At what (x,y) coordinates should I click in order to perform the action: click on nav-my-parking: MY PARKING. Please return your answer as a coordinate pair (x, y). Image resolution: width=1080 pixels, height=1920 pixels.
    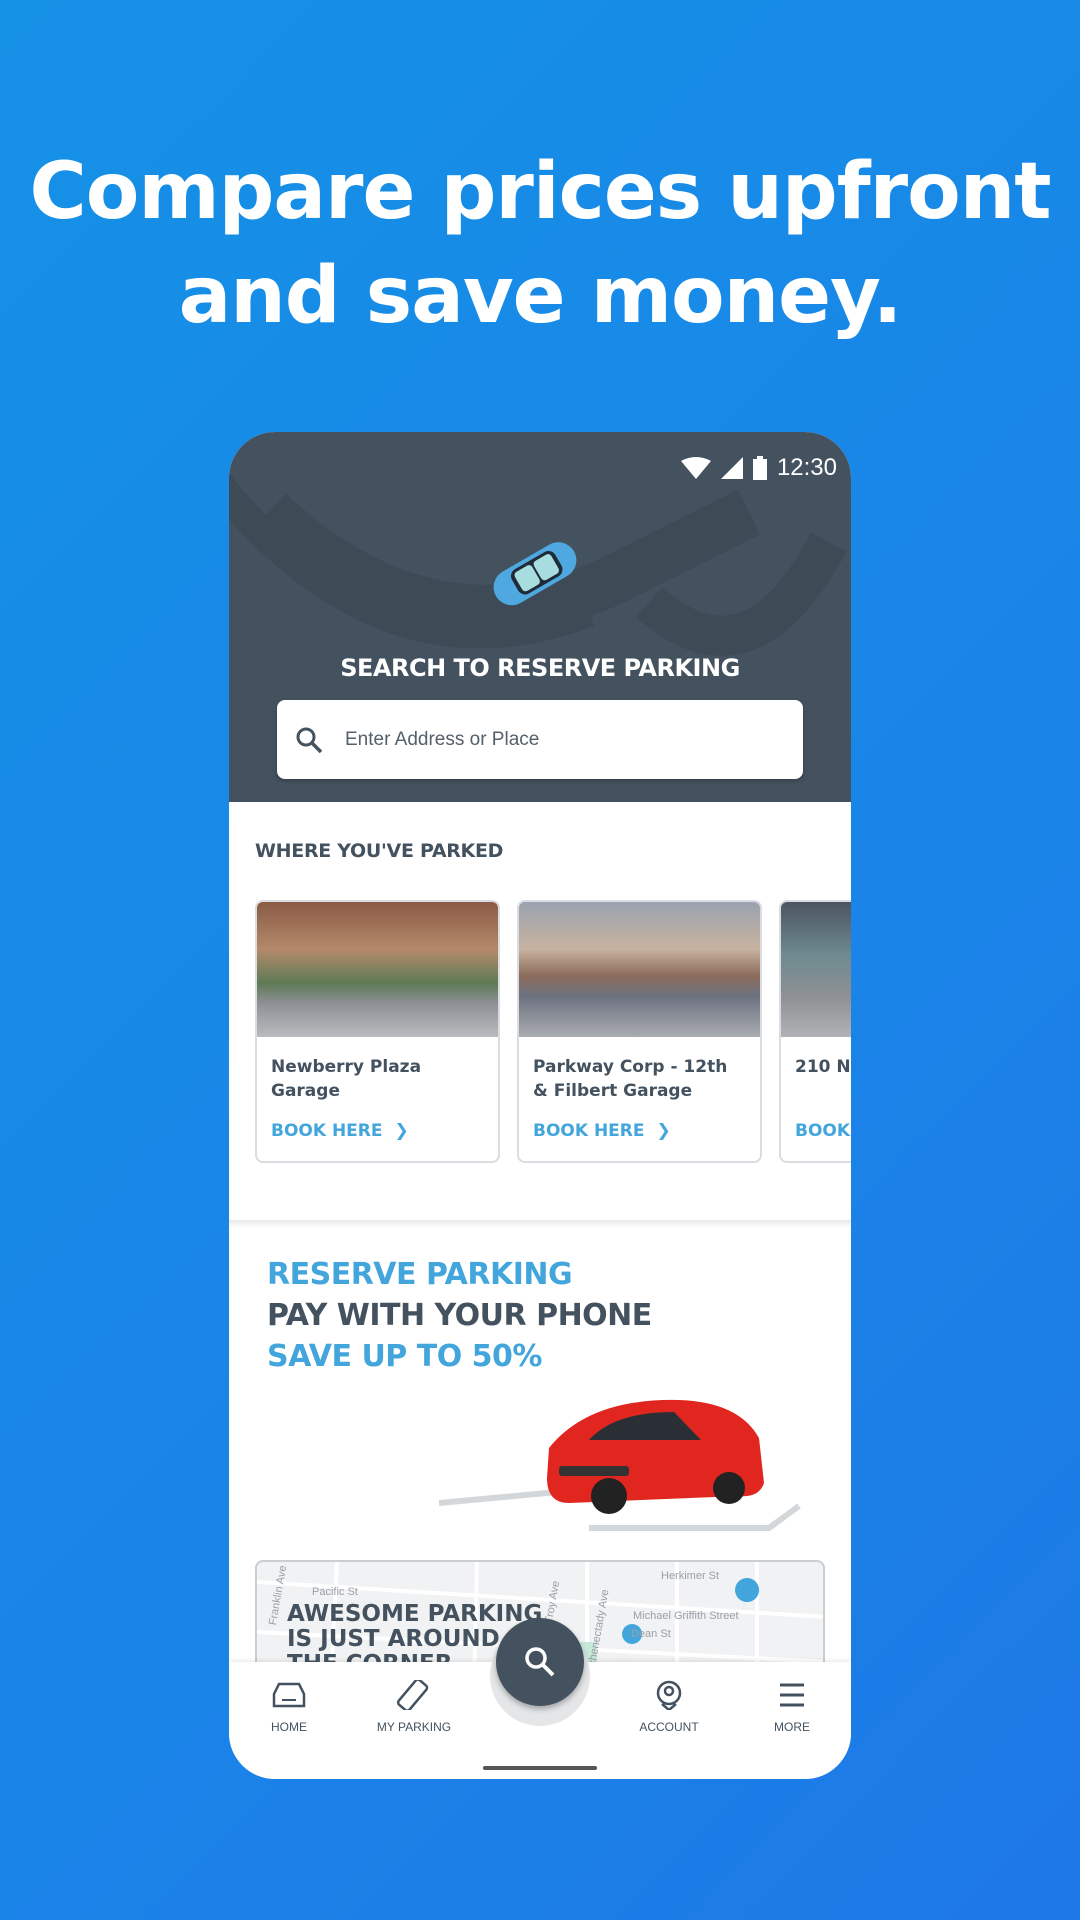
    Looking at the image, I should click on (414, 1707).